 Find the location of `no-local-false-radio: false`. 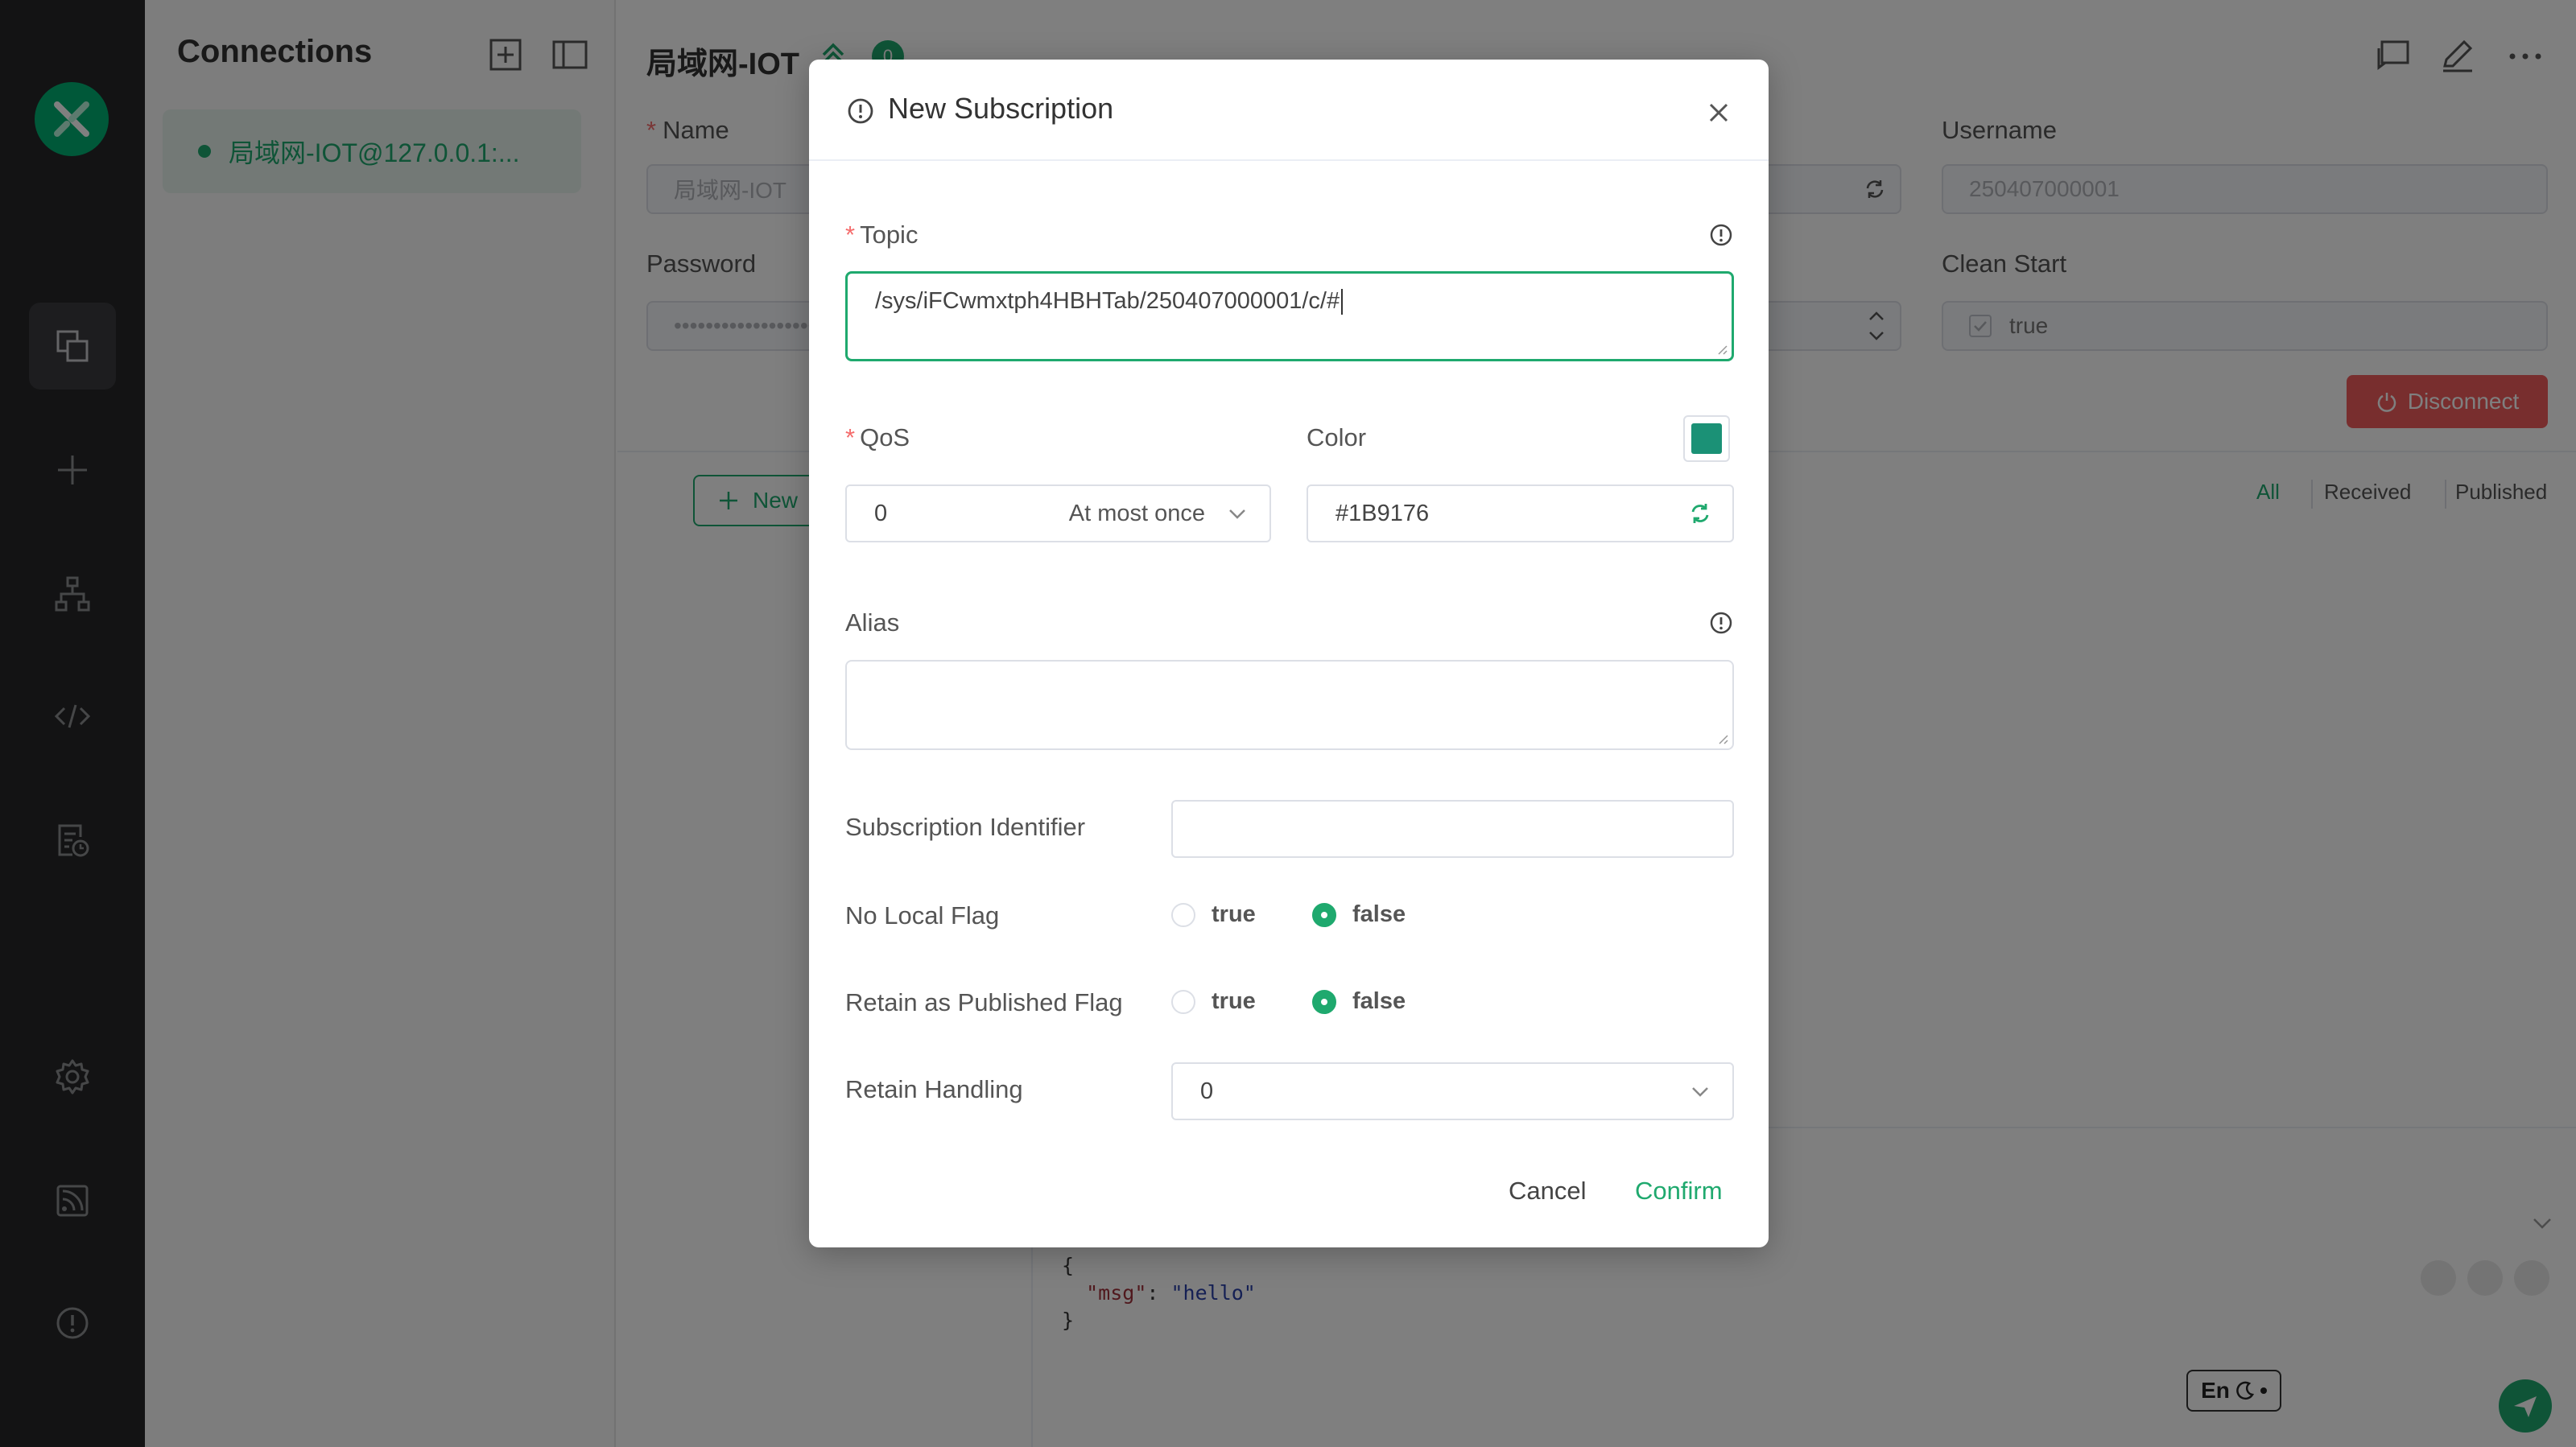

no-local-false-radio: false is located at coordinates (1359, 915).